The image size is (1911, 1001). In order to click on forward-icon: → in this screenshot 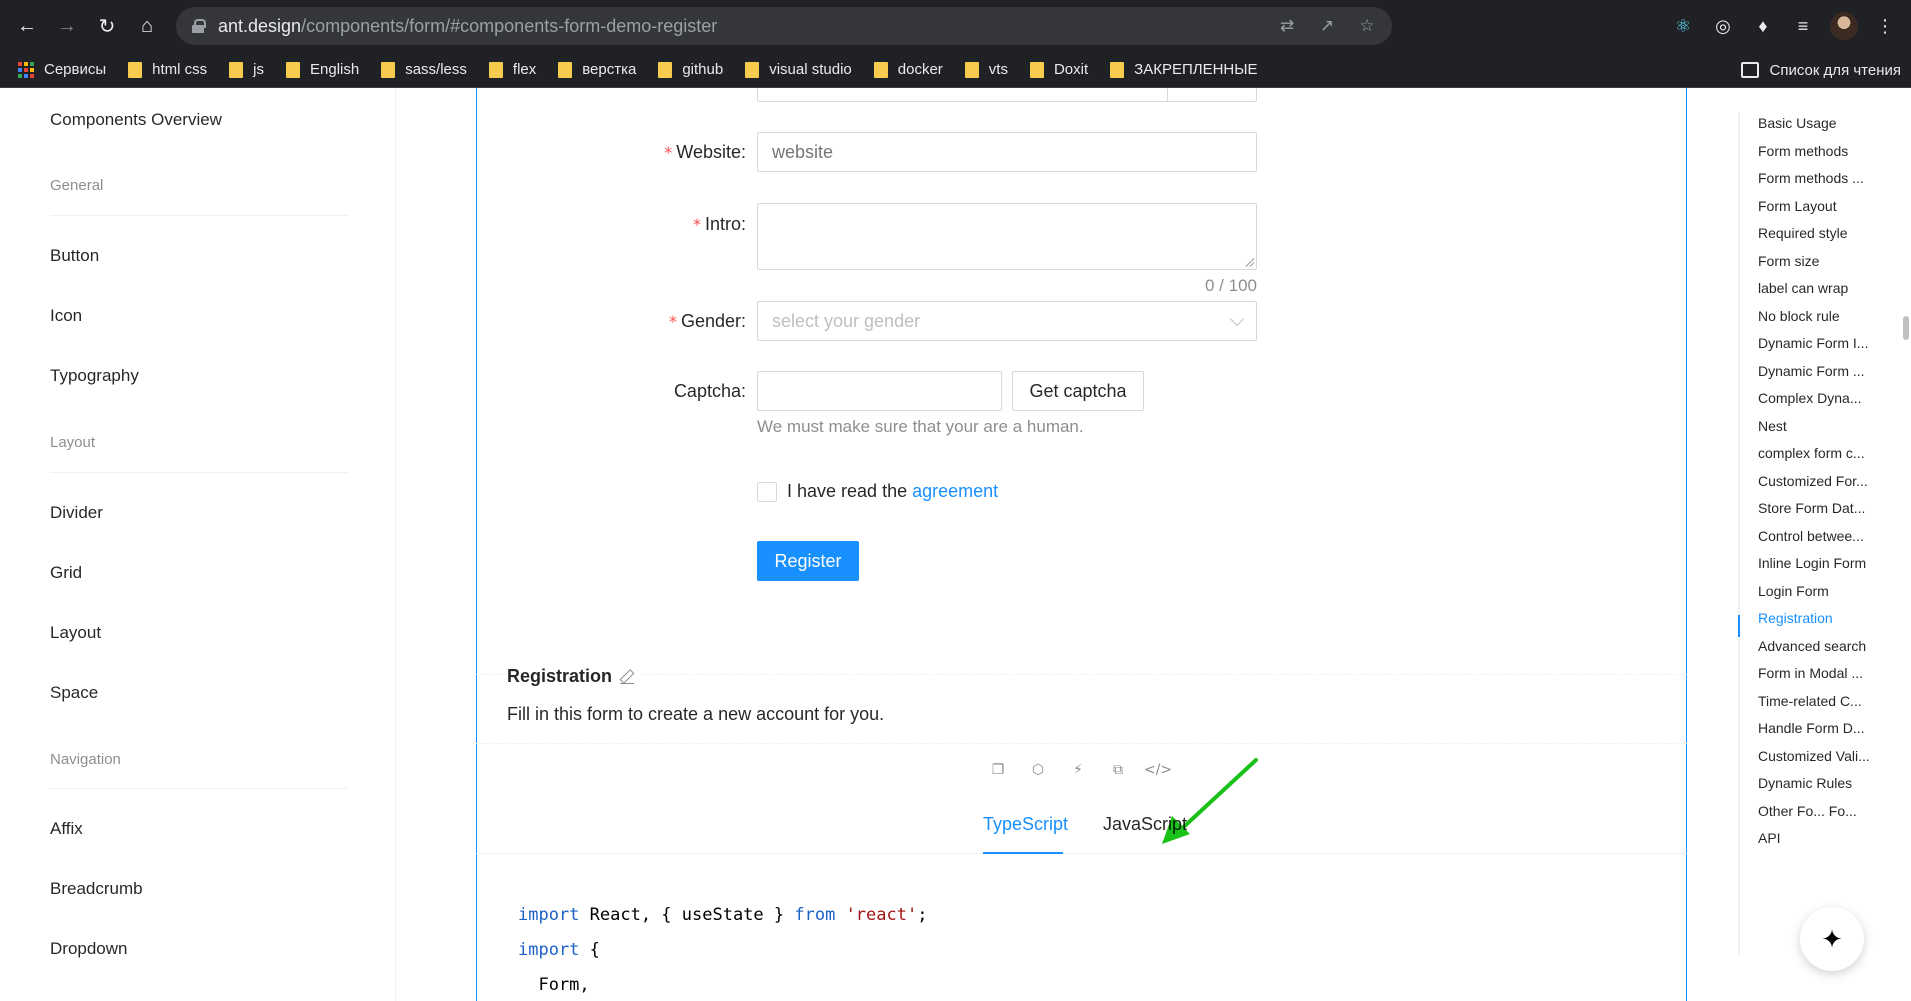, I will do `click(67, 26)`.